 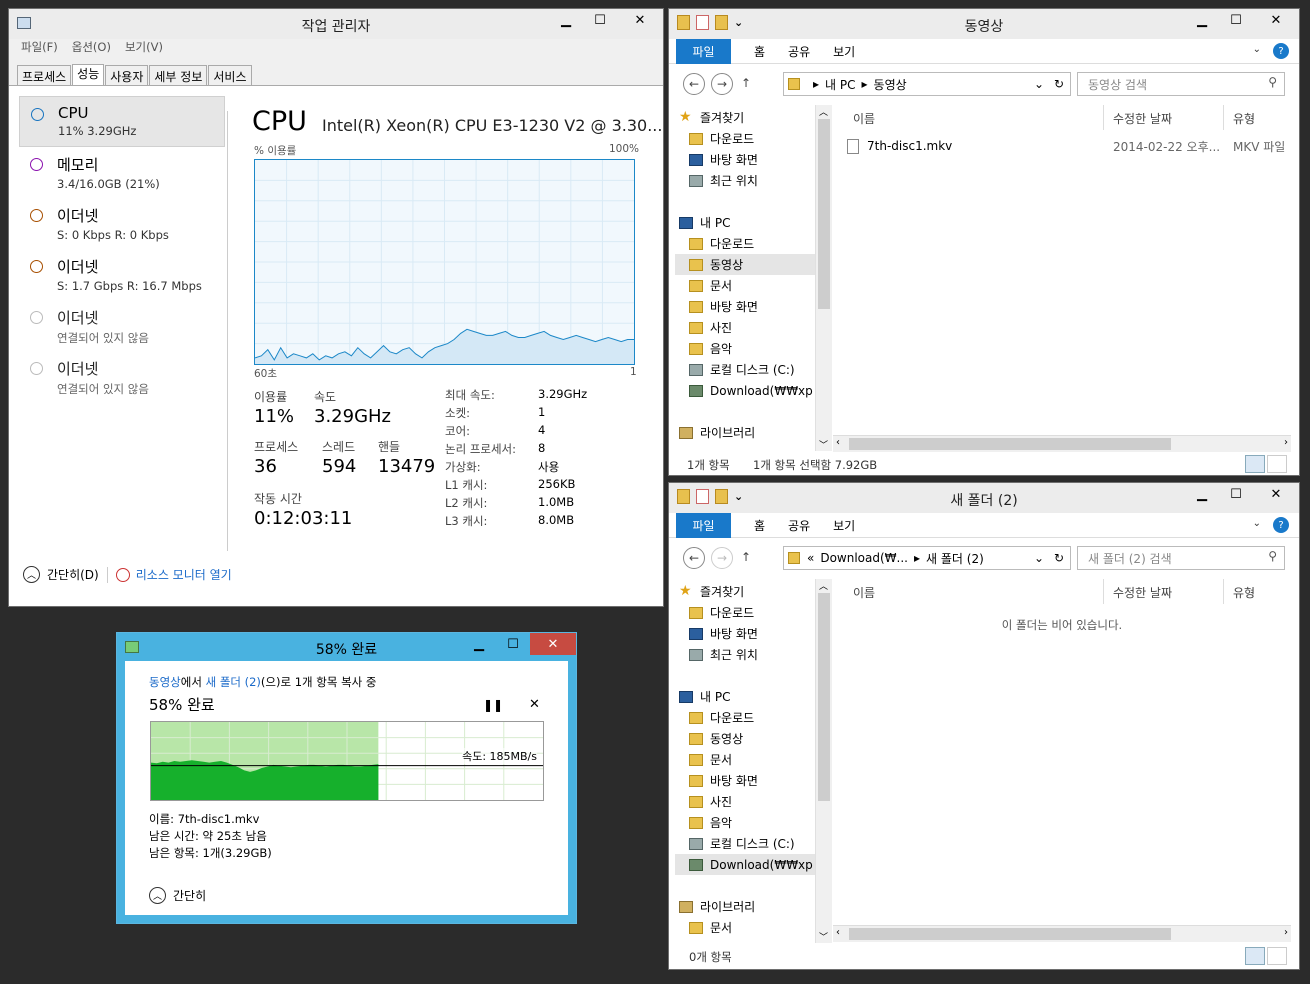 What do you see at coordinates (759, 525) in the screenshot?
I see `ribbon-home-tab: 홈` at bounding box center [759, 525].